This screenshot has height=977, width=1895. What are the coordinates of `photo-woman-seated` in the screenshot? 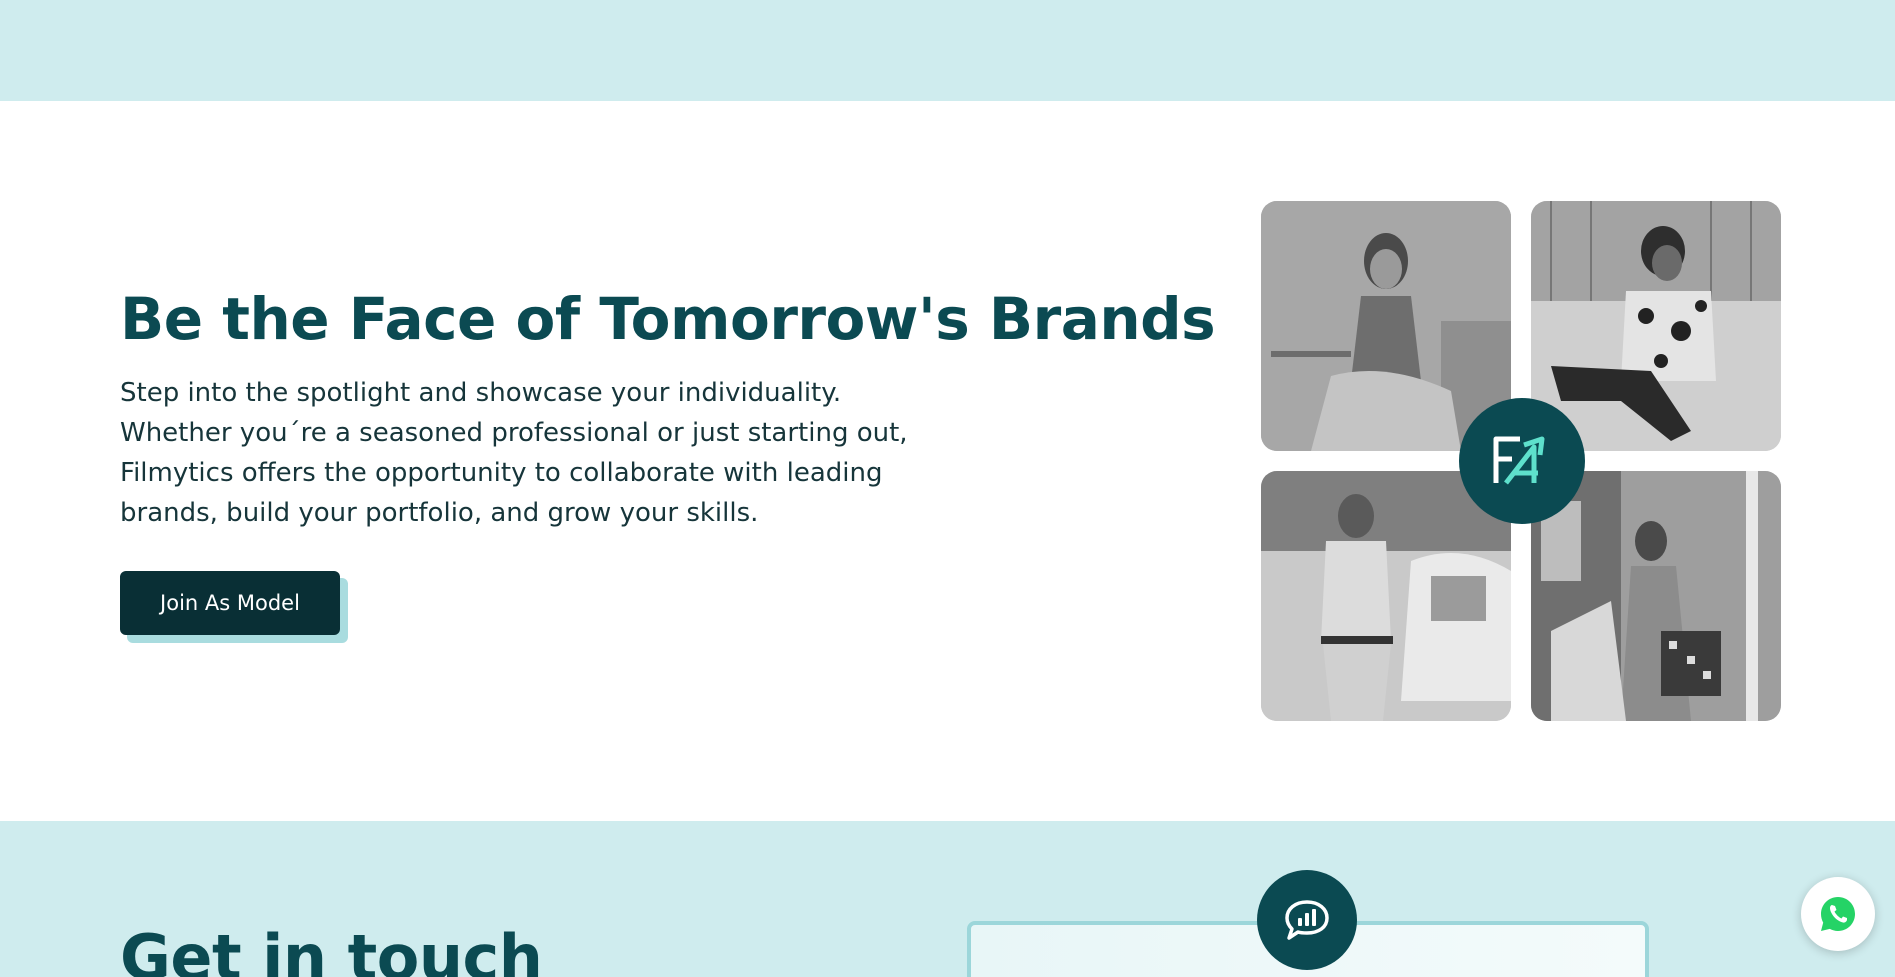 It's located at (1386, 326).